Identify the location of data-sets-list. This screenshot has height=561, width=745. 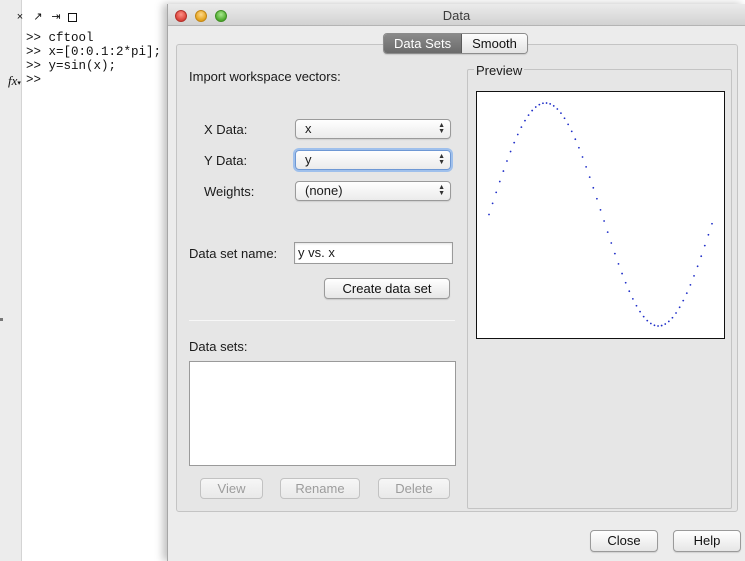
(322, 413).